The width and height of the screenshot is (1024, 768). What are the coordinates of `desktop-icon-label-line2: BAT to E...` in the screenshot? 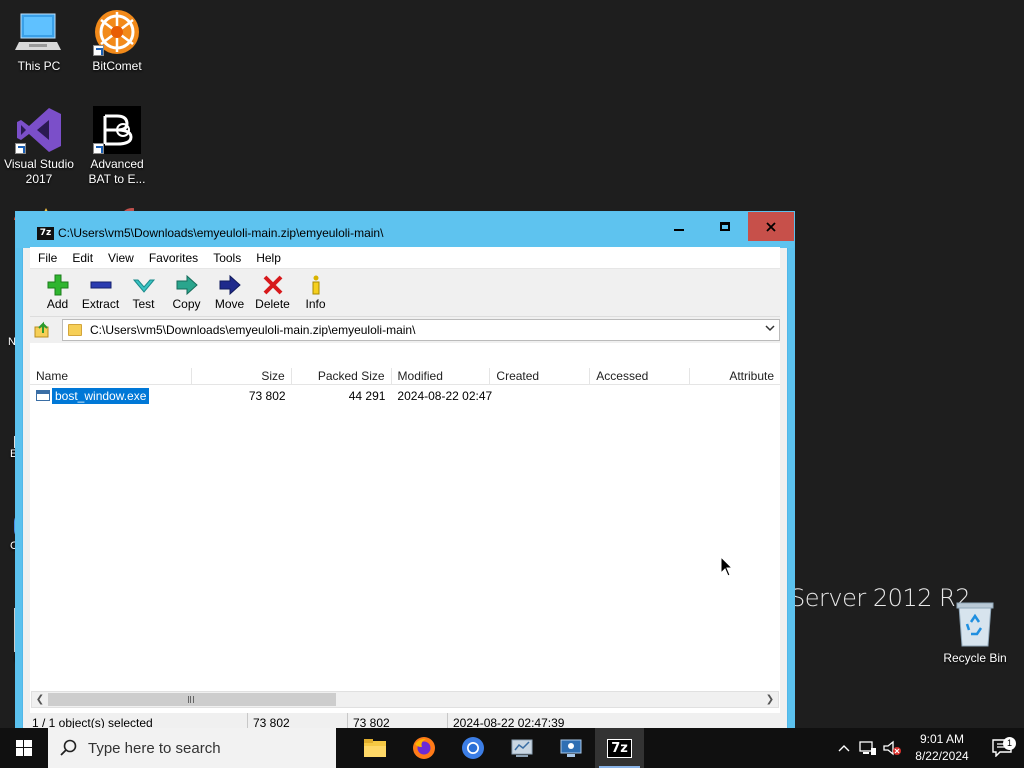 It's located at (117, 179).